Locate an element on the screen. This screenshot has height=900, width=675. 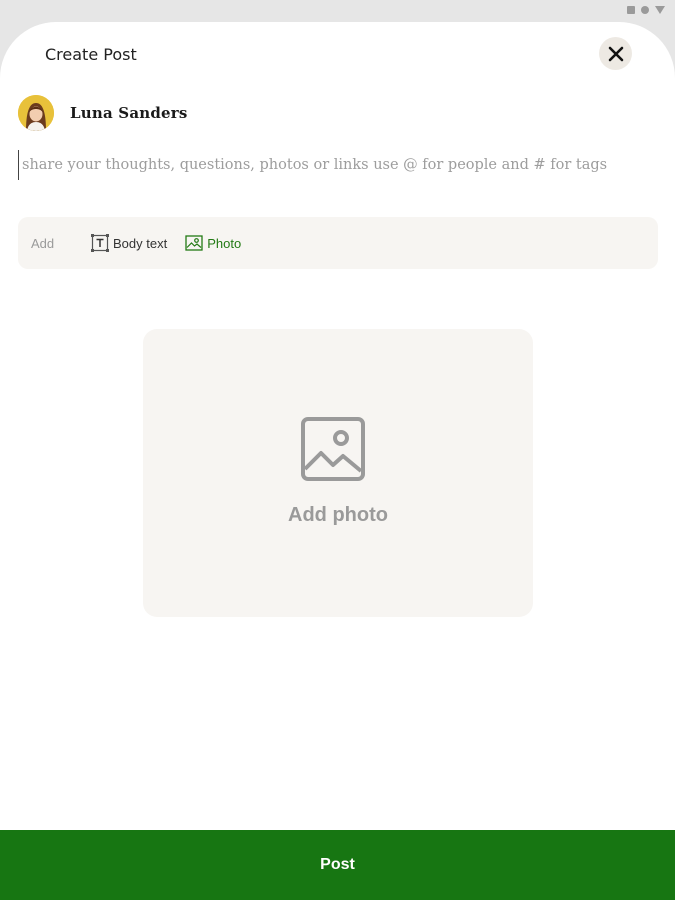
close-button is located at coordinates (615, 53).